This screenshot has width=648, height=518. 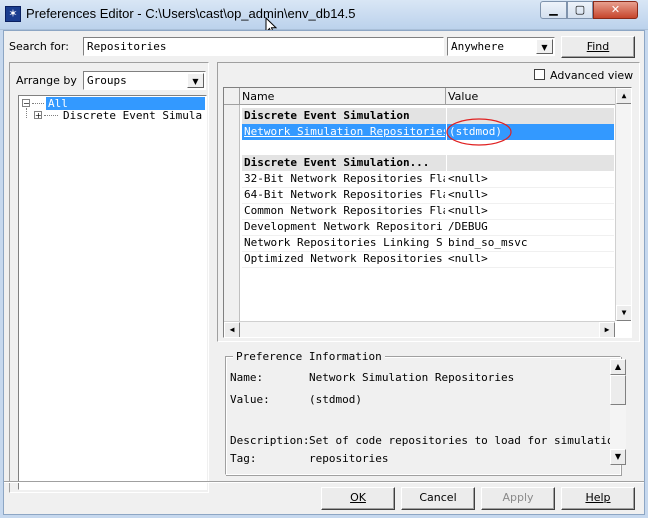 I want to click on help-button: Help, so click(x=598, y=498).